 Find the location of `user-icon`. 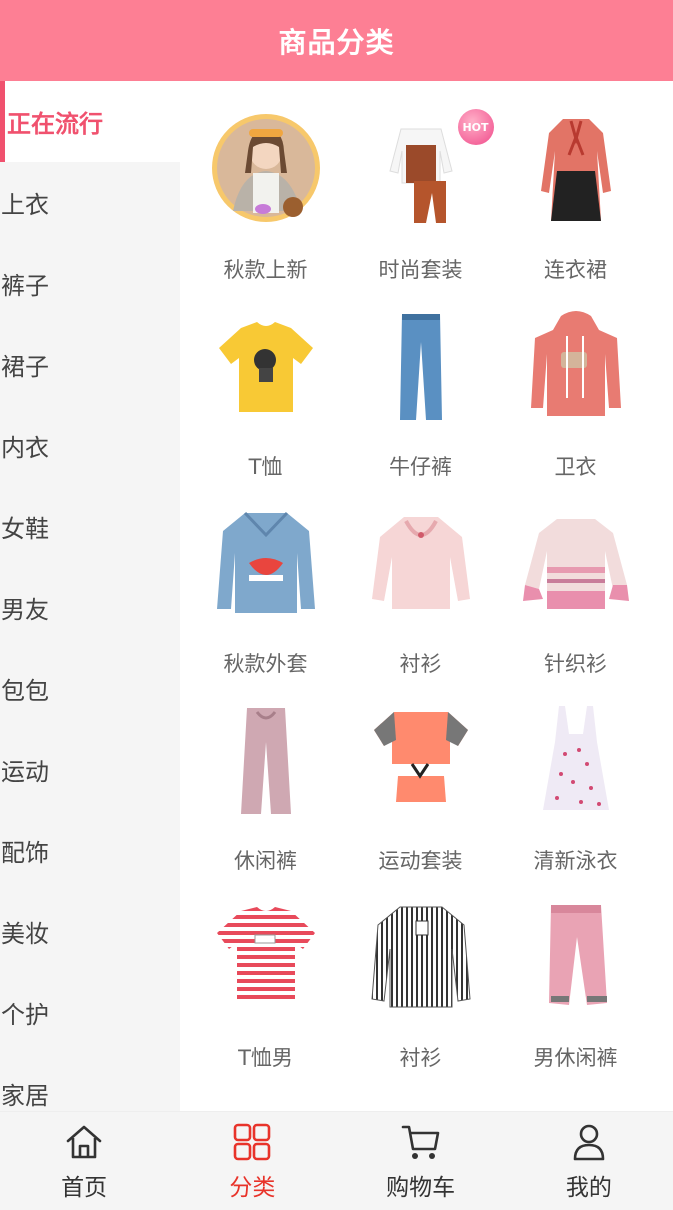

user-icon is located at coordinates (589, 1142).